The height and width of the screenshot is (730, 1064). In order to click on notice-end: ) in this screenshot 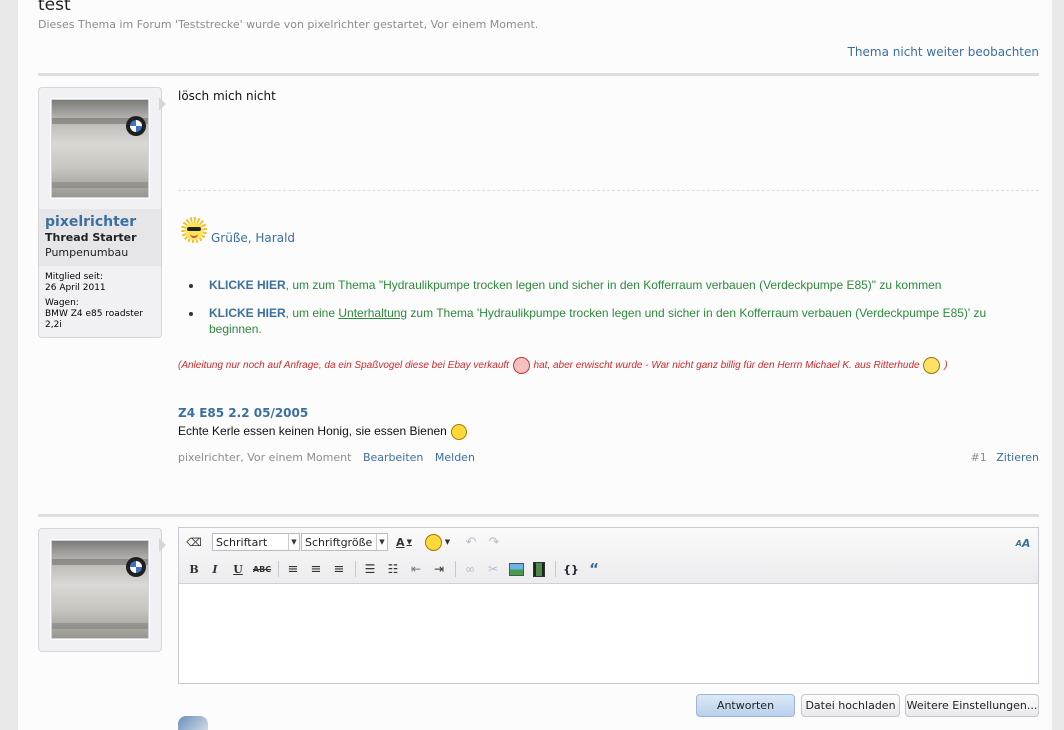, I will do `click(946, 366)`.